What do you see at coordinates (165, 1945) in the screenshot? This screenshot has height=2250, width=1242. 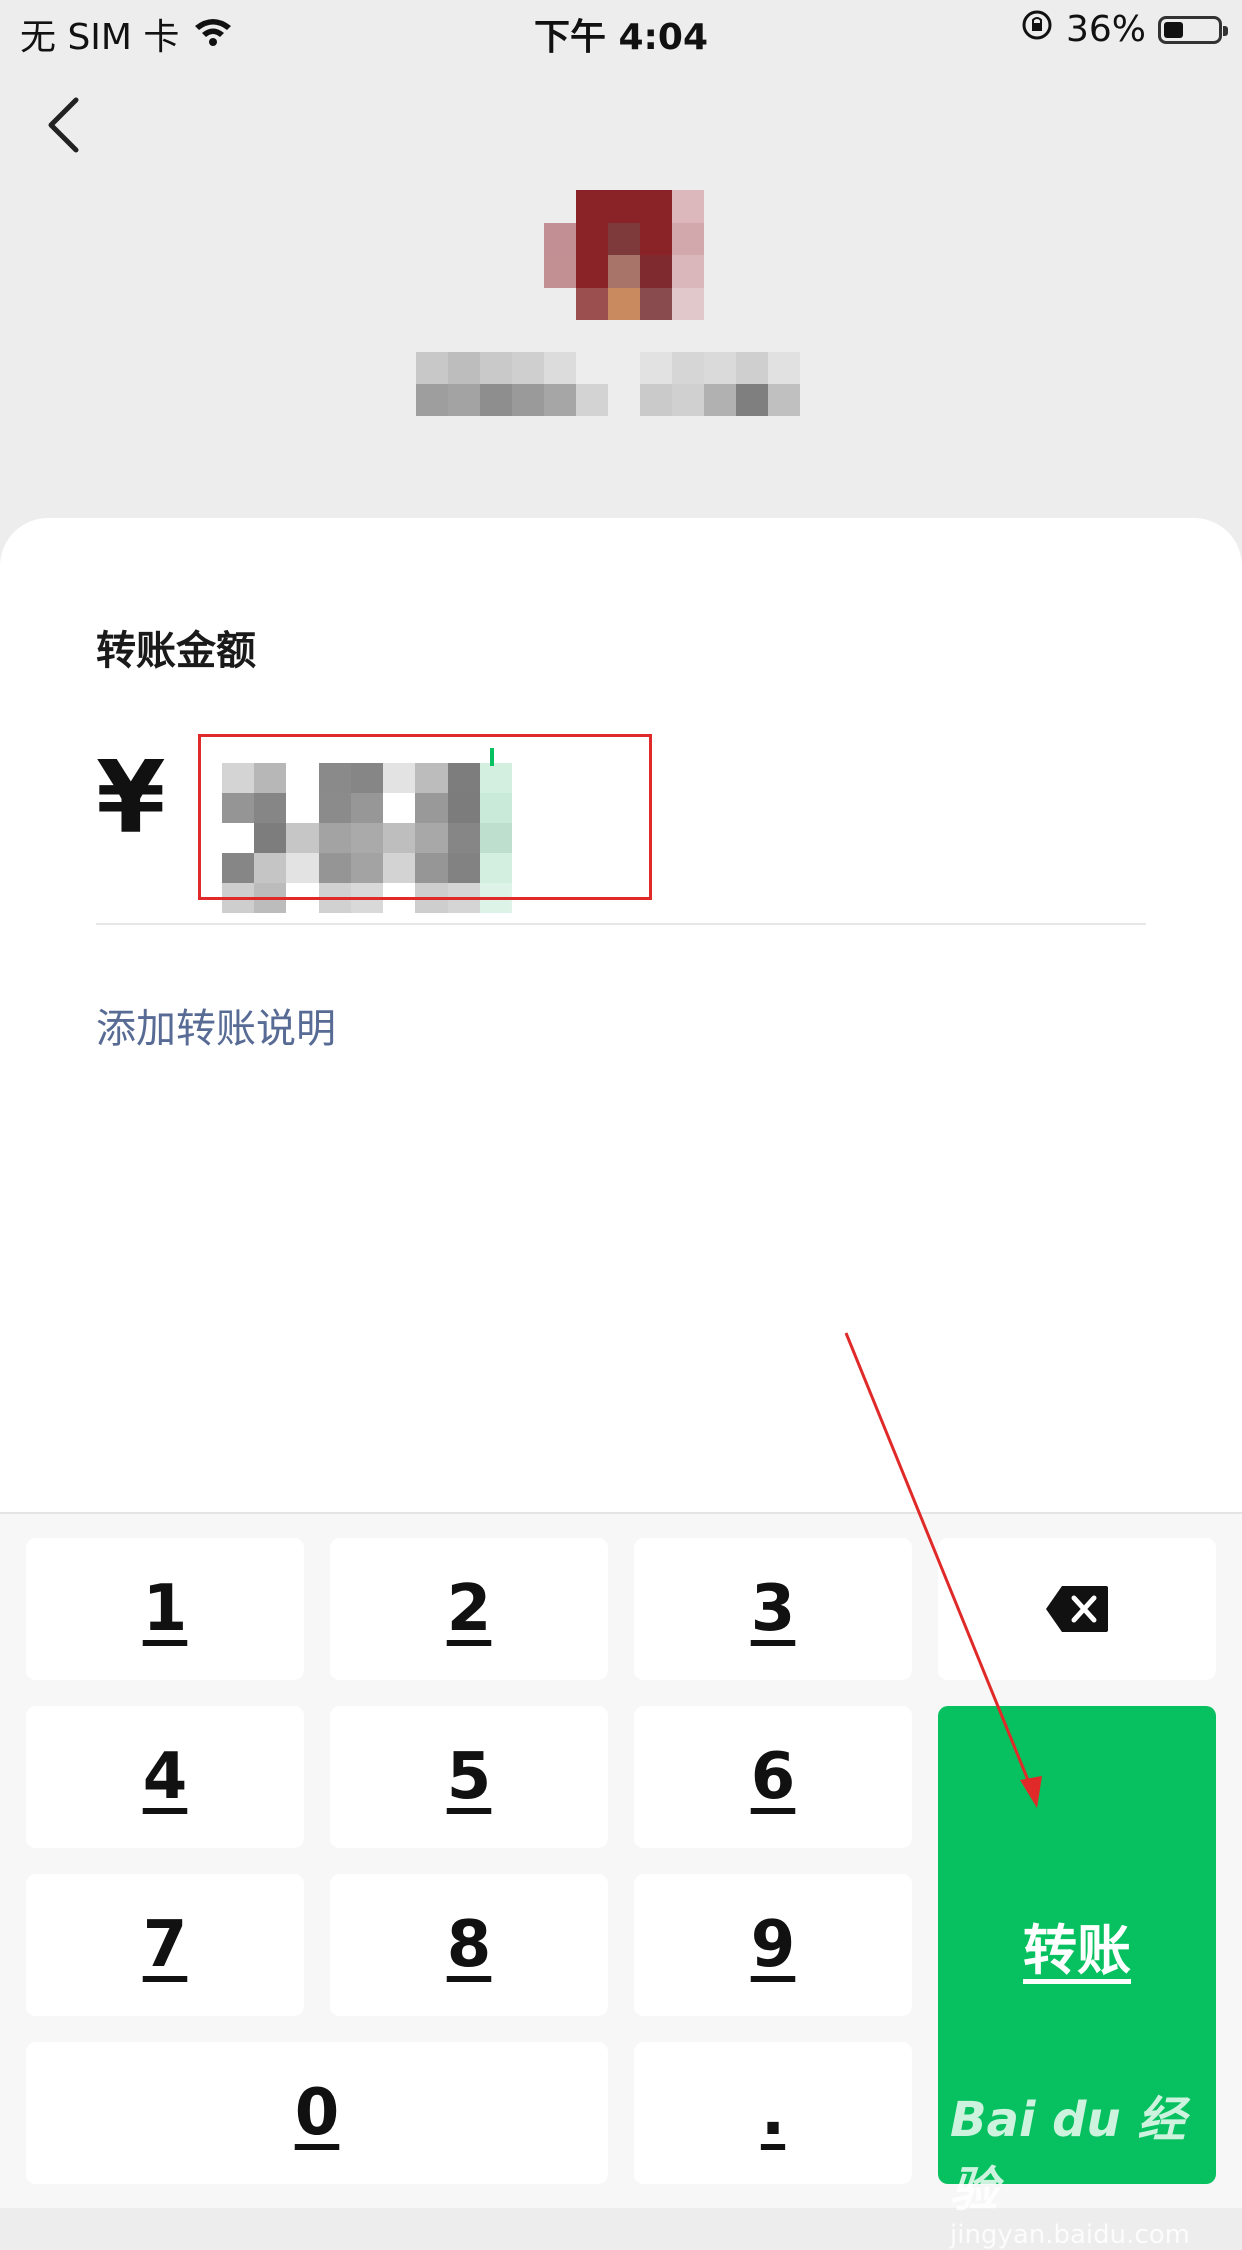 I see `key-7: 7` at bounding box center [165, 1945].